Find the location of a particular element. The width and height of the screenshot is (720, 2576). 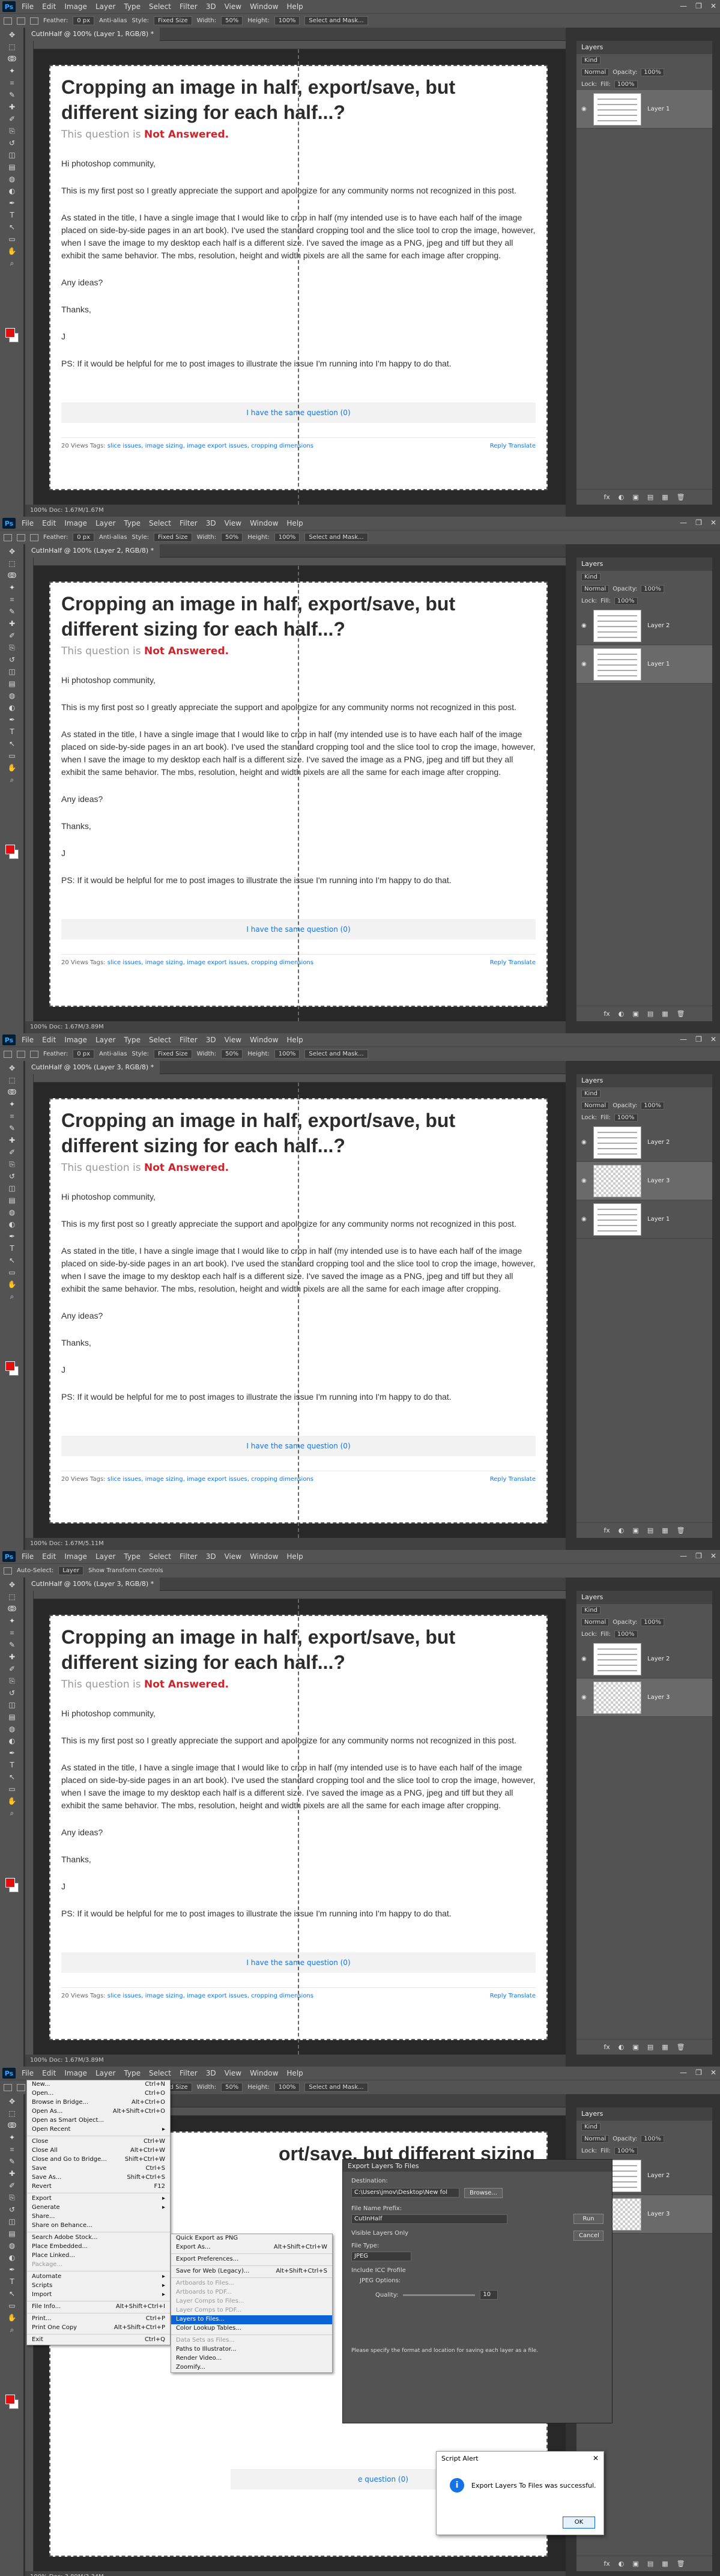

file-menu-item: Open... Ctrl+O is located at coordinates (98, 2093).